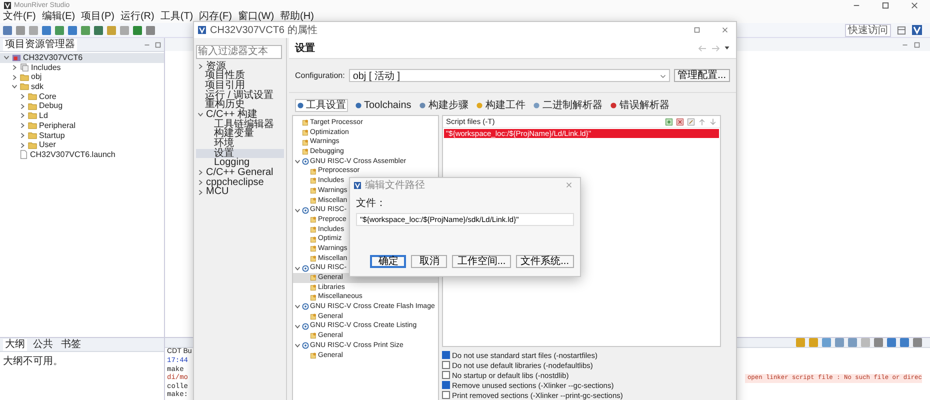 The image size is (930, 400). I want to click on configuration-label: Configuration:, so click(320, 75).